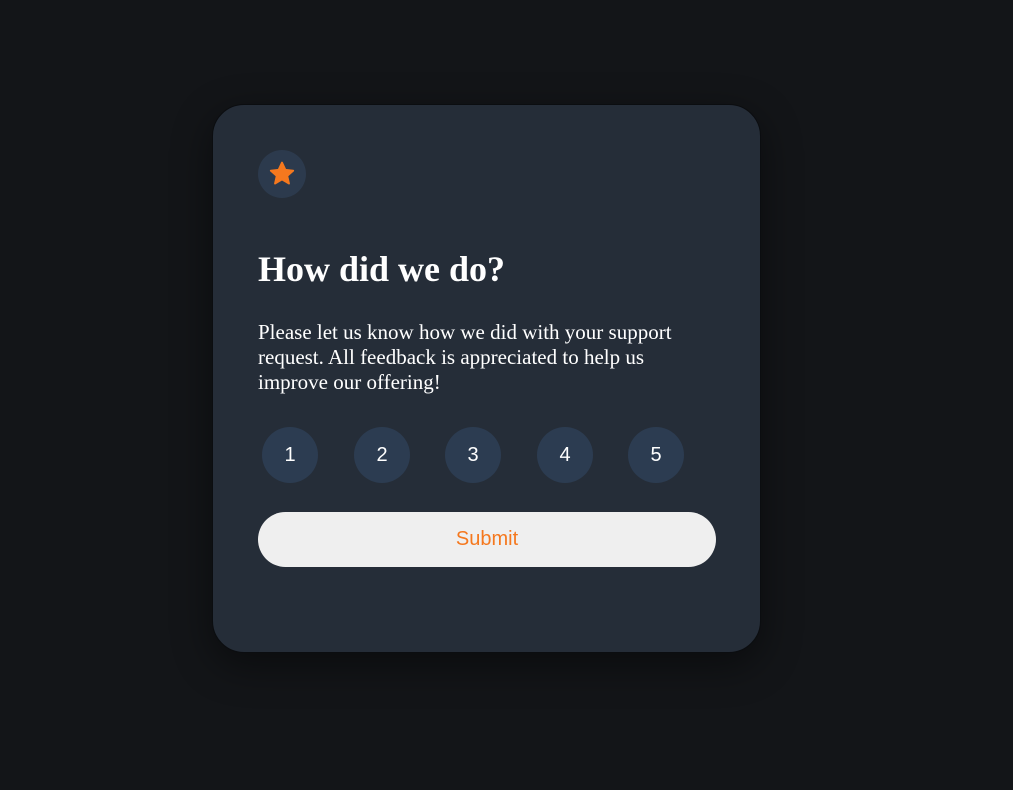 This screenshot has height=790, width=1013. Describe the element at coordinates (487, 539) in the screenshot. I see `submit-button: Submit` at that location.